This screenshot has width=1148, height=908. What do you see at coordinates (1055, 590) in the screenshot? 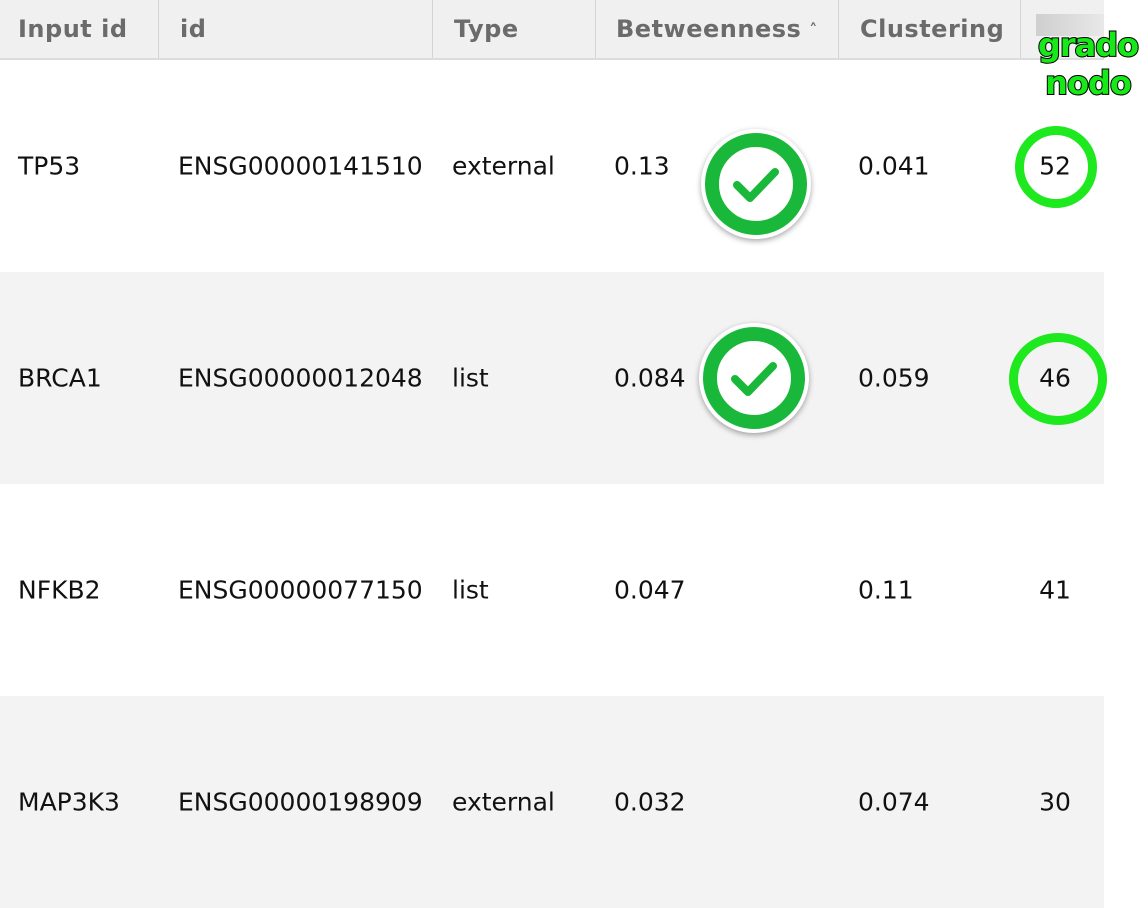
I see `cell-degree: 41` at bounding box center [1055, 590].